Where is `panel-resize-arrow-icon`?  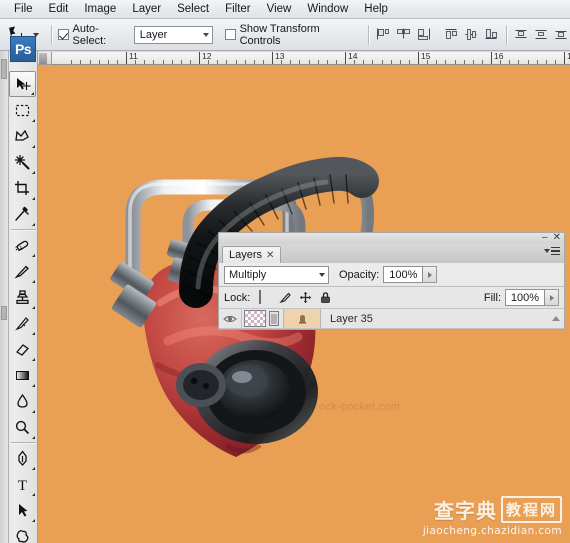 panel-resize-arrow-icon is located at coordinates (556, 318).